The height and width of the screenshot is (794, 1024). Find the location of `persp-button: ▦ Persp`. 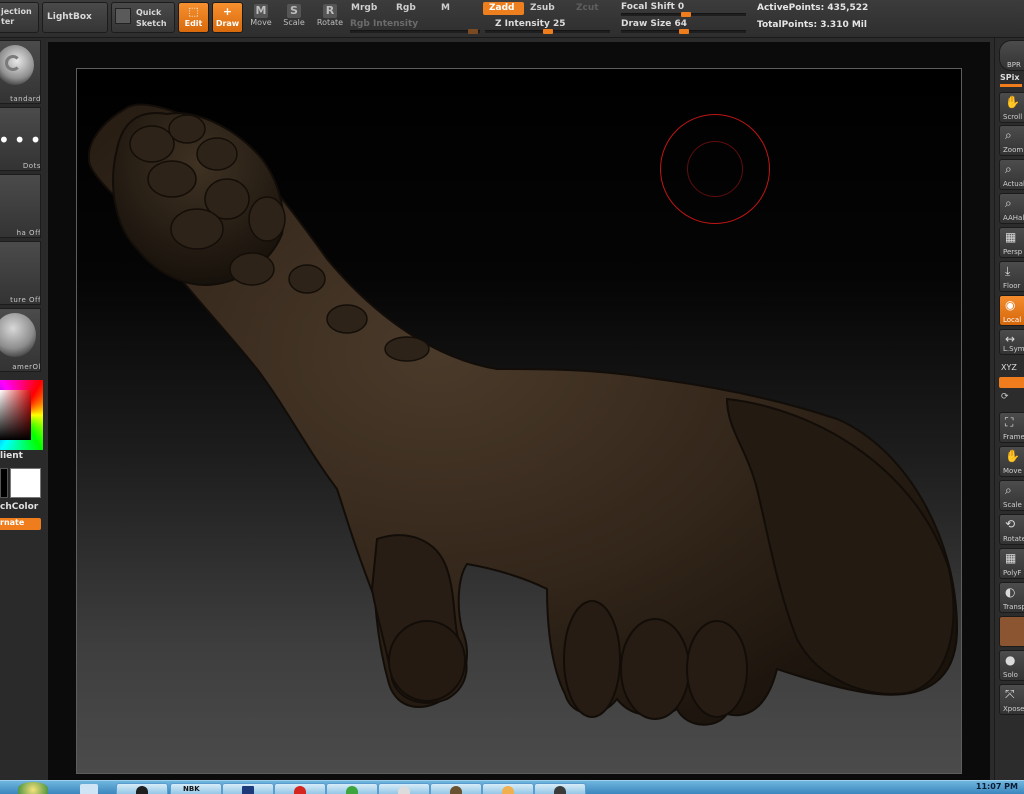

persp-button: ▦ Persp is located at coordinates (1011, 242).